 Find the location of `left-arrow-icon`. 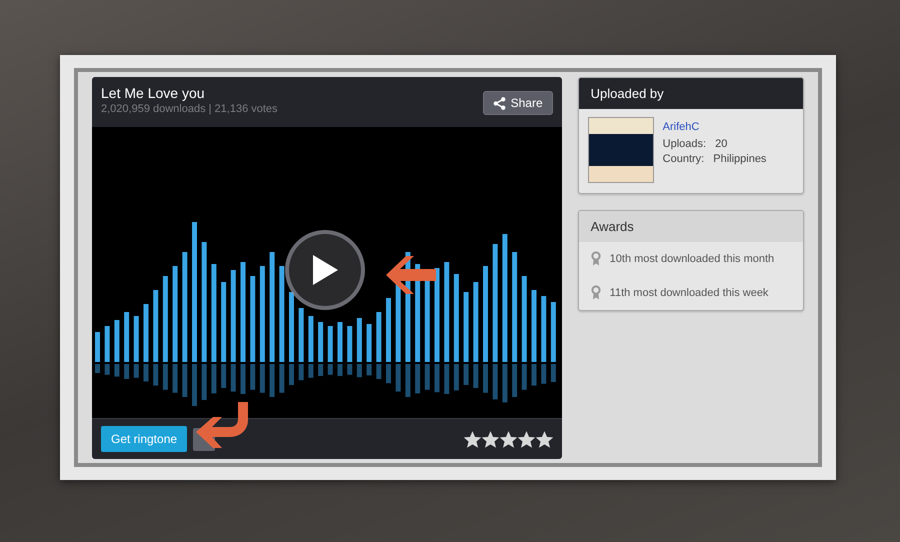

left-arrow-icon is located at coordinates (411, 275).